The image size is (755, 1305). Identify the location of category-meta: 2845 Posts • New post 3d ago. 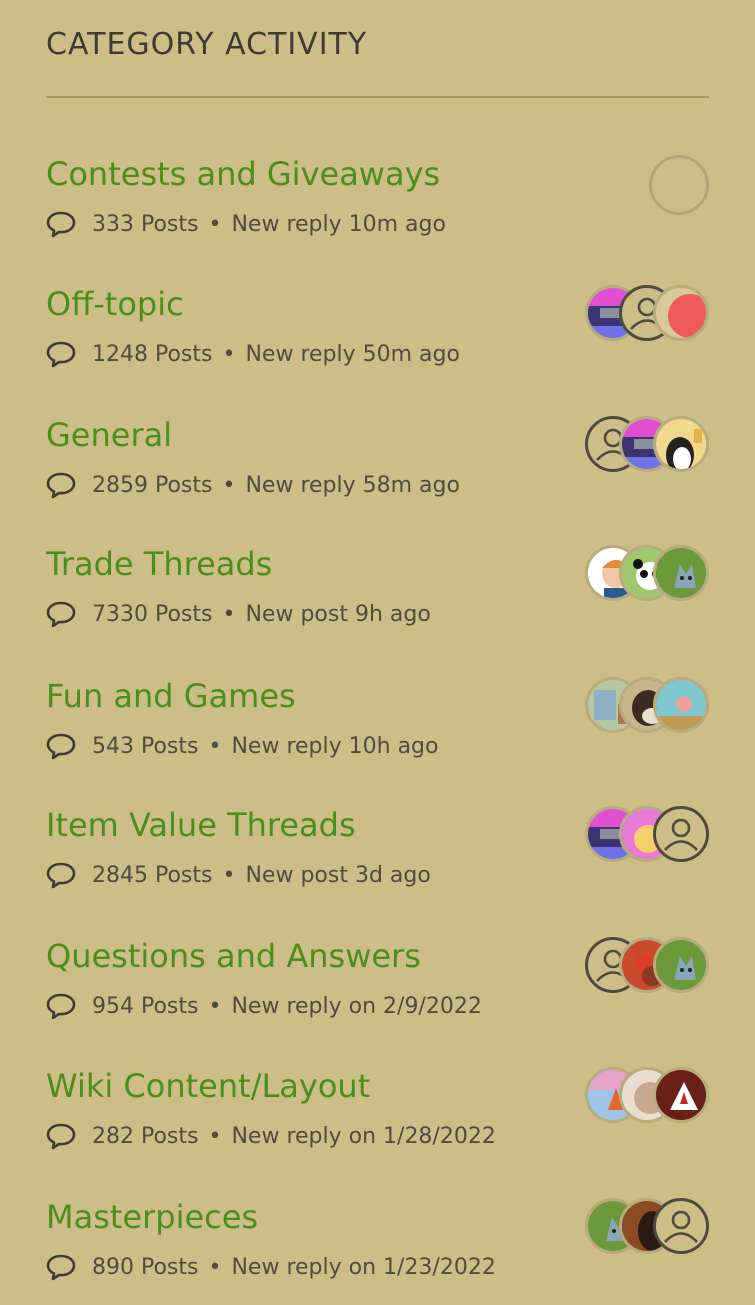
(238, 875).